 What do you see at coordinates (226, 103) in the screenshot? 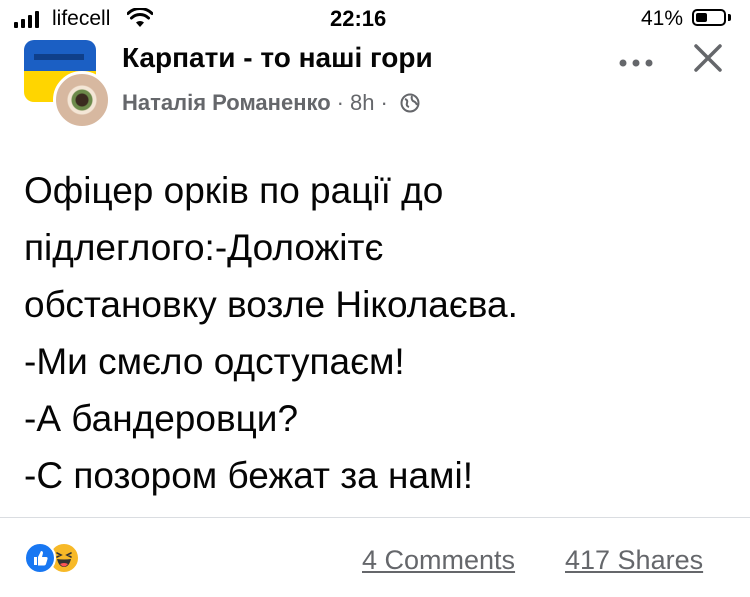
I see `author-name-link: Наталія Романенко` at bounding box center [226, 103].